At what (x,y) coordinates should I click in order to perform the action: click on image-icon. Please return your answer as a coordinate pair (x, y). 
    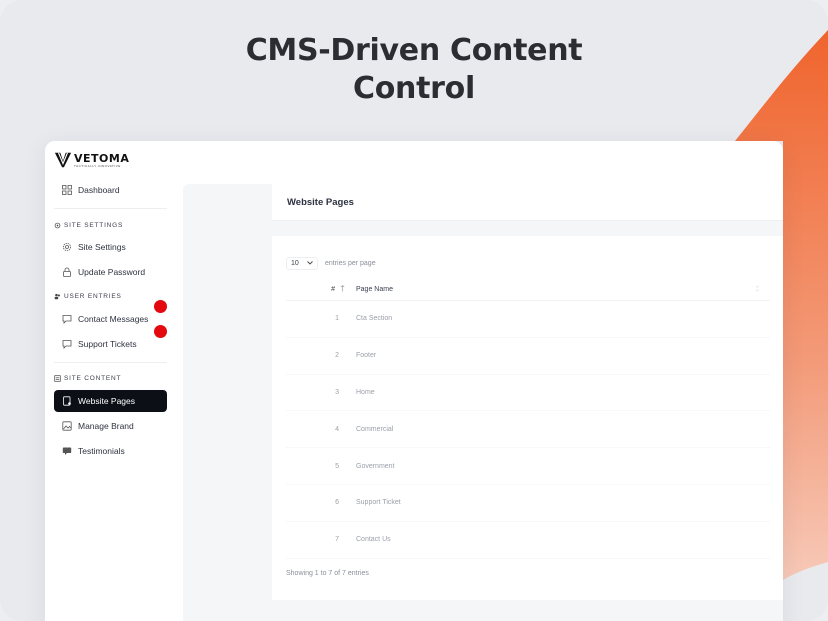
    Looking at the image, I should click on (67, 426).